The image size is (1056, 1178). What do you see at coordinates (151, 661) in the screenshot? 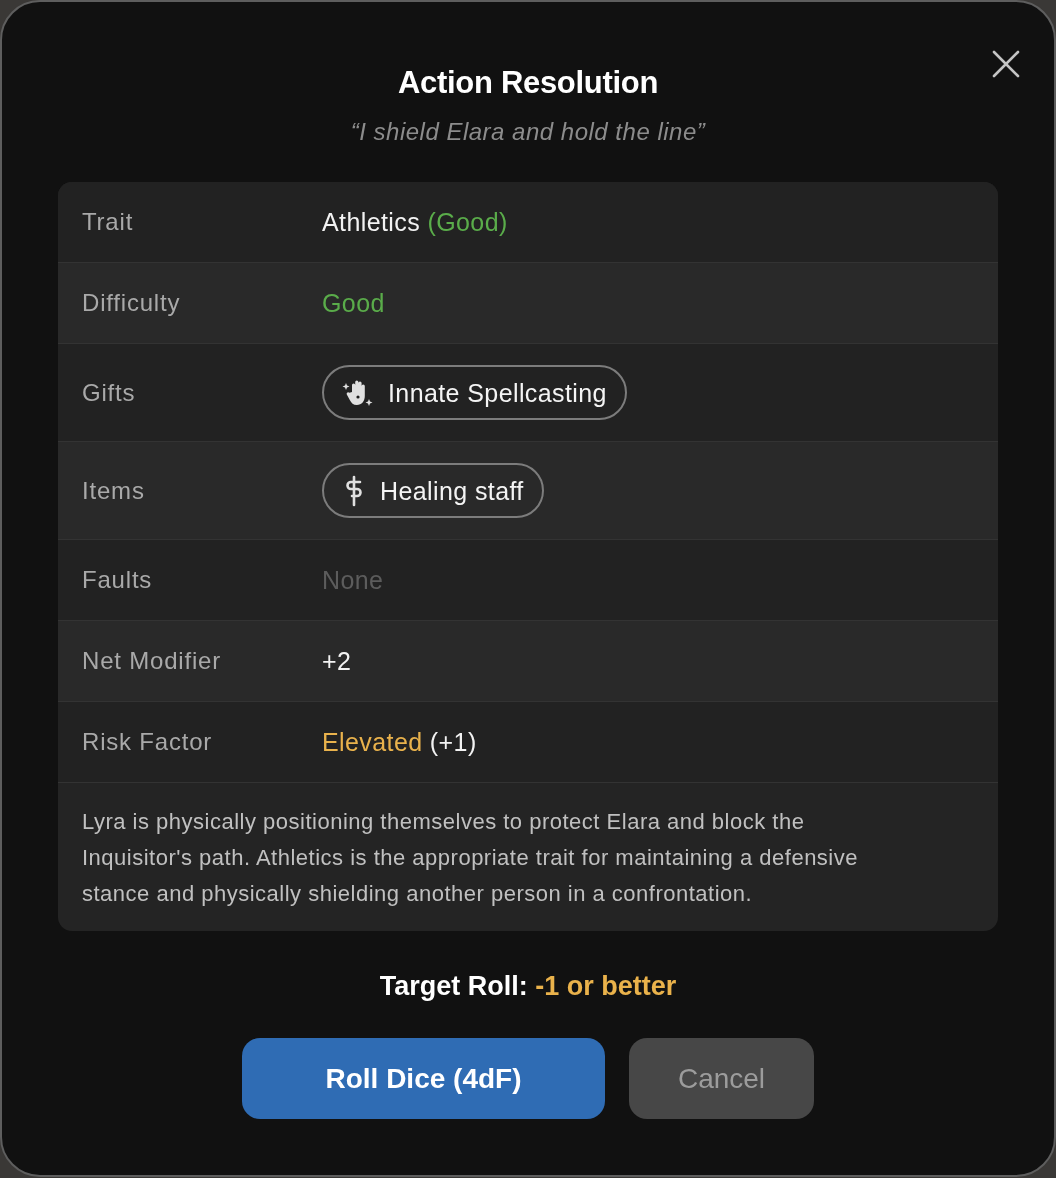
I see `row-label: Net Modifier` at bounding box center [151, 661].